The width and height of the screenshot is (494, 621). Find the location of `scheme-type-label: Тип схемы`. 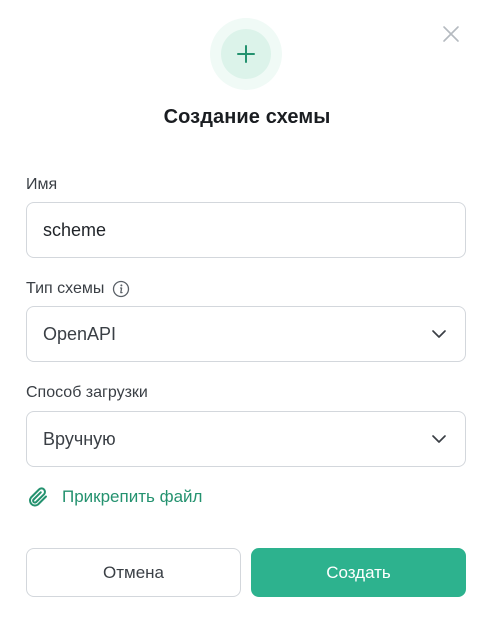

scheme-type-label: Тип схемы is located at coordinates (78, 289).